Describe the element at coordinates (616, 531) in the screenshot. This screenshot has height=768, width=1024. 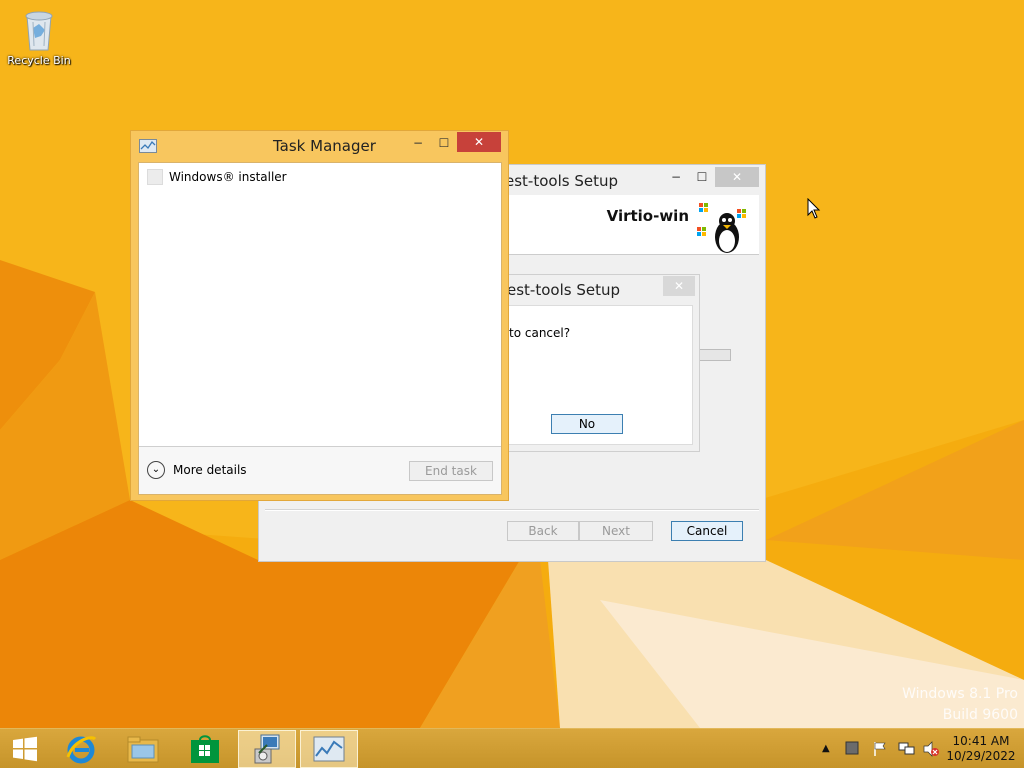
I see `next-button: Next` at that location.